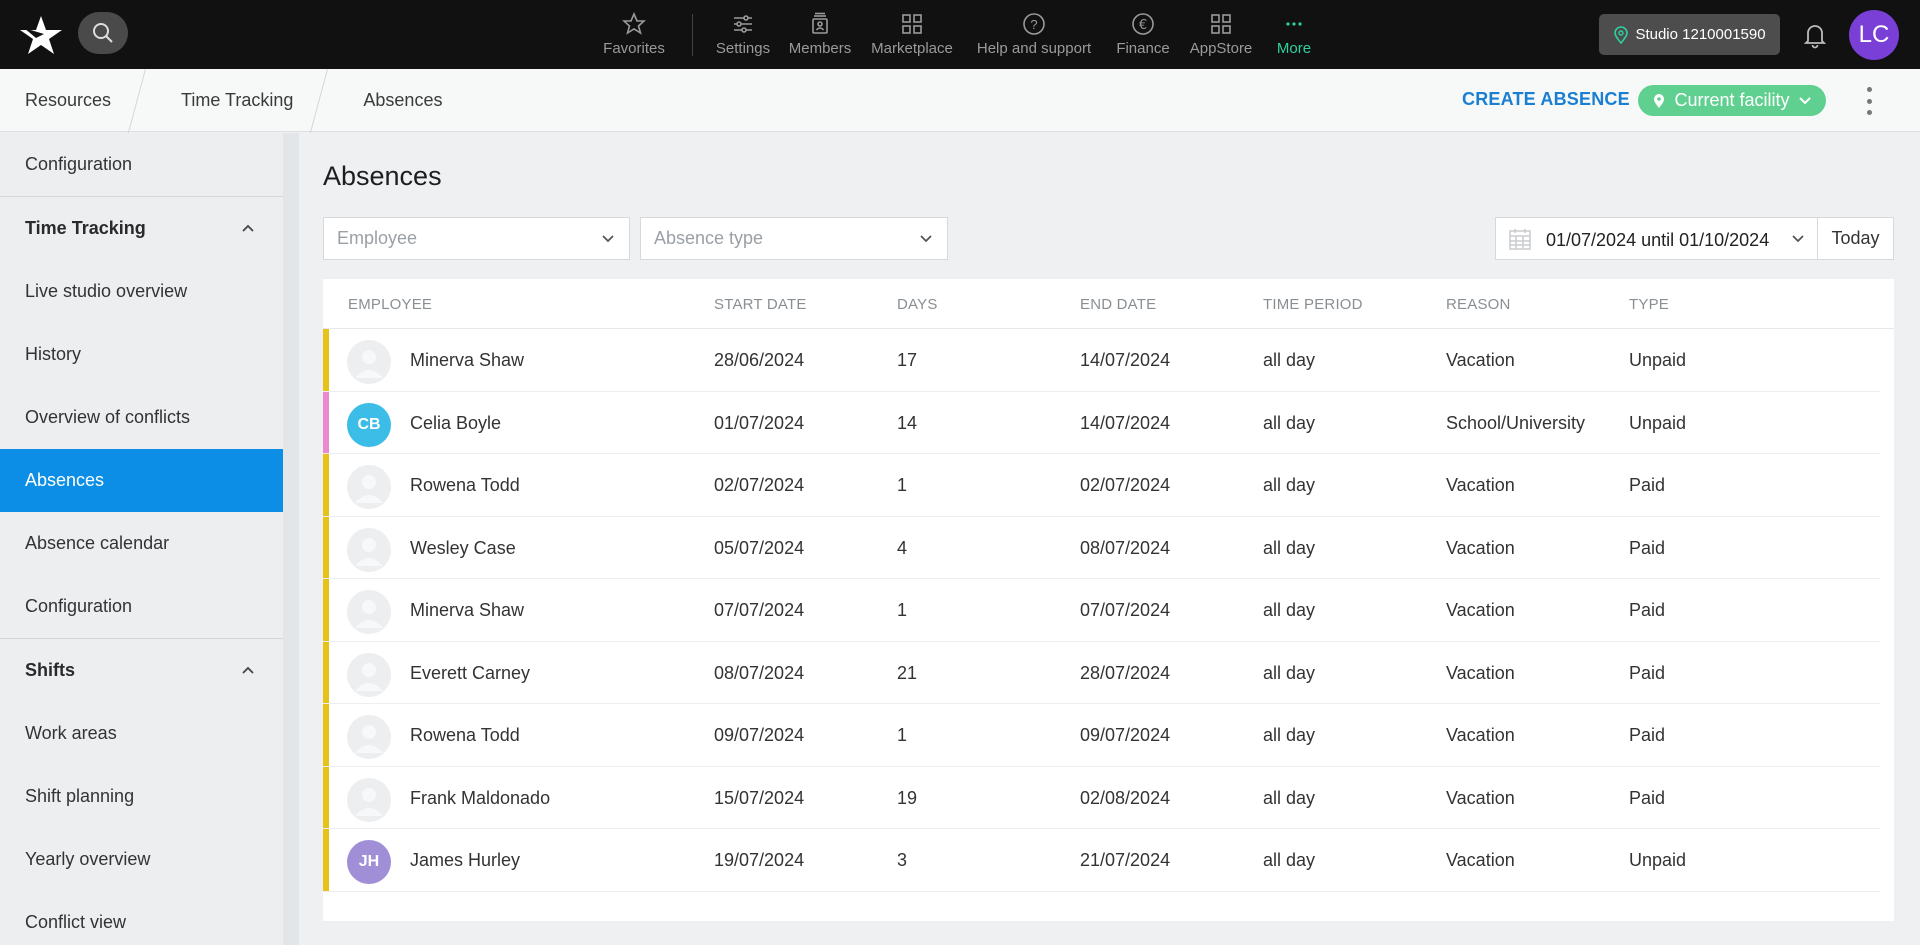 The width and height of the screenshot is (1920, 945). I want to click on cell-start-date: 08/07/2024, so click(759, 672).